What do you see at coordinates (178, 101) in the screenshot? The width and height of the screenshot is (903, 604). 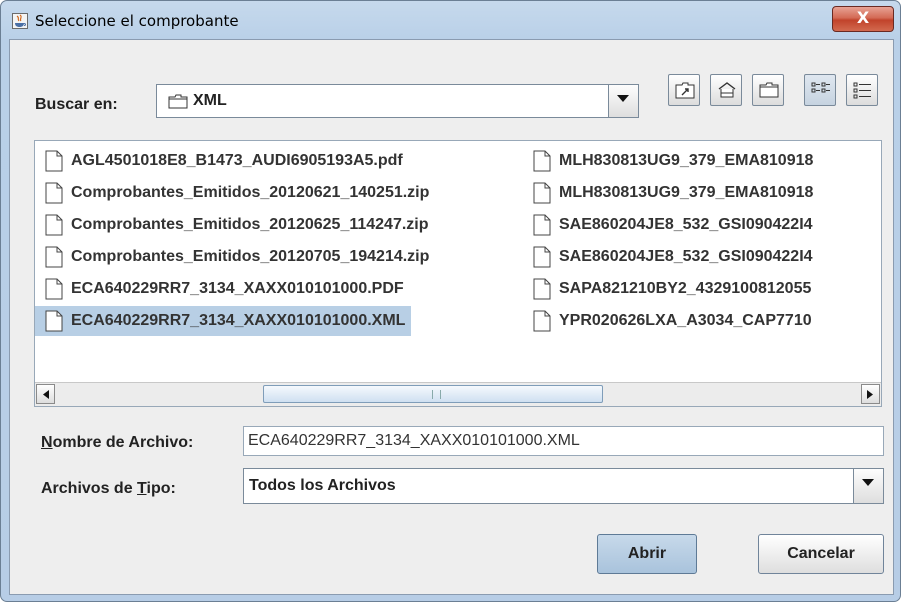 I see `folder-icon` at bounding box center [178, 101].